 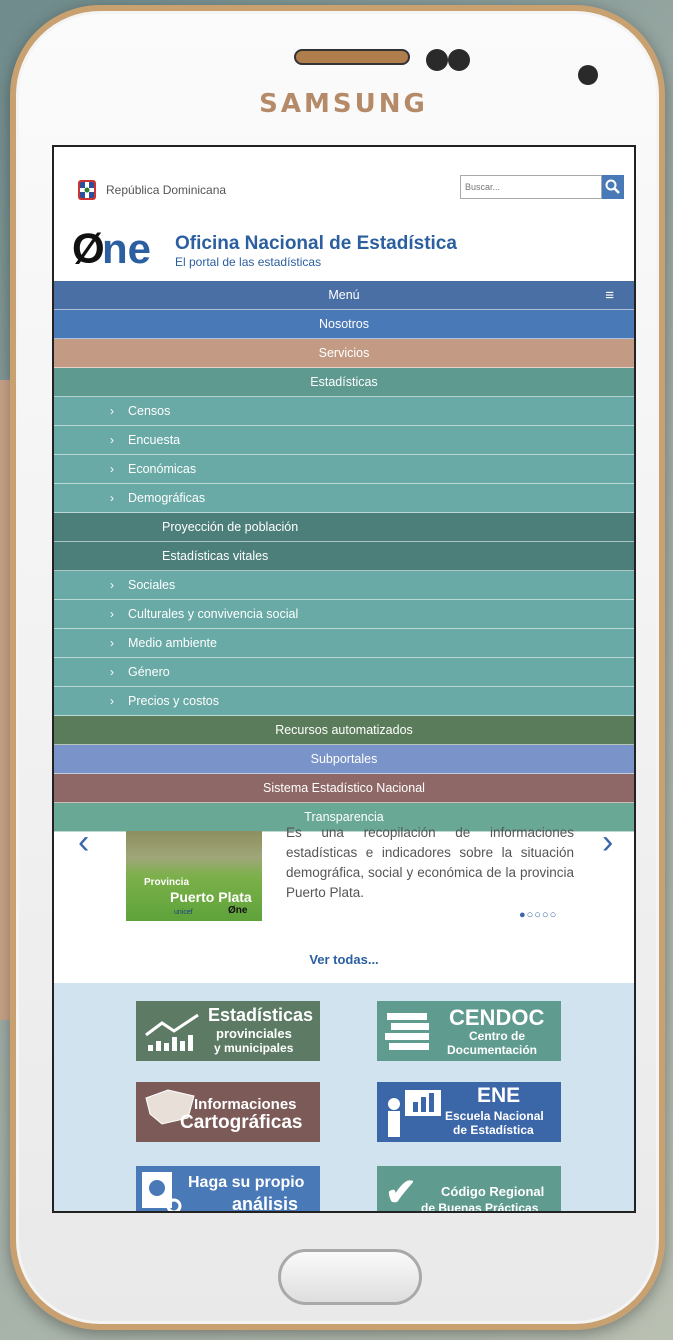 What do you see at coordinates (215, 556) in the screenshot?
I see `menu-item-label: Estadísticas vitales` at bounding box center [215, 556].